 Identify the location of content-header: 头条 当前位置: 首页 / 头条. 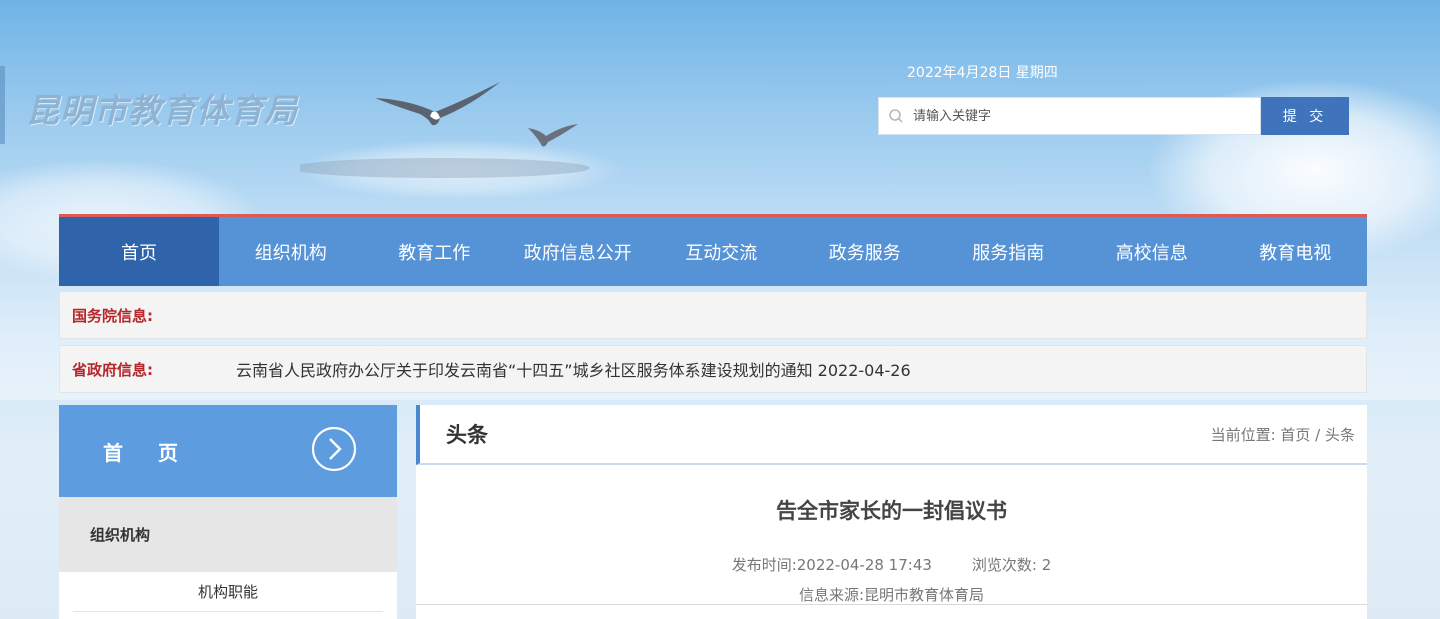
(891, 435).